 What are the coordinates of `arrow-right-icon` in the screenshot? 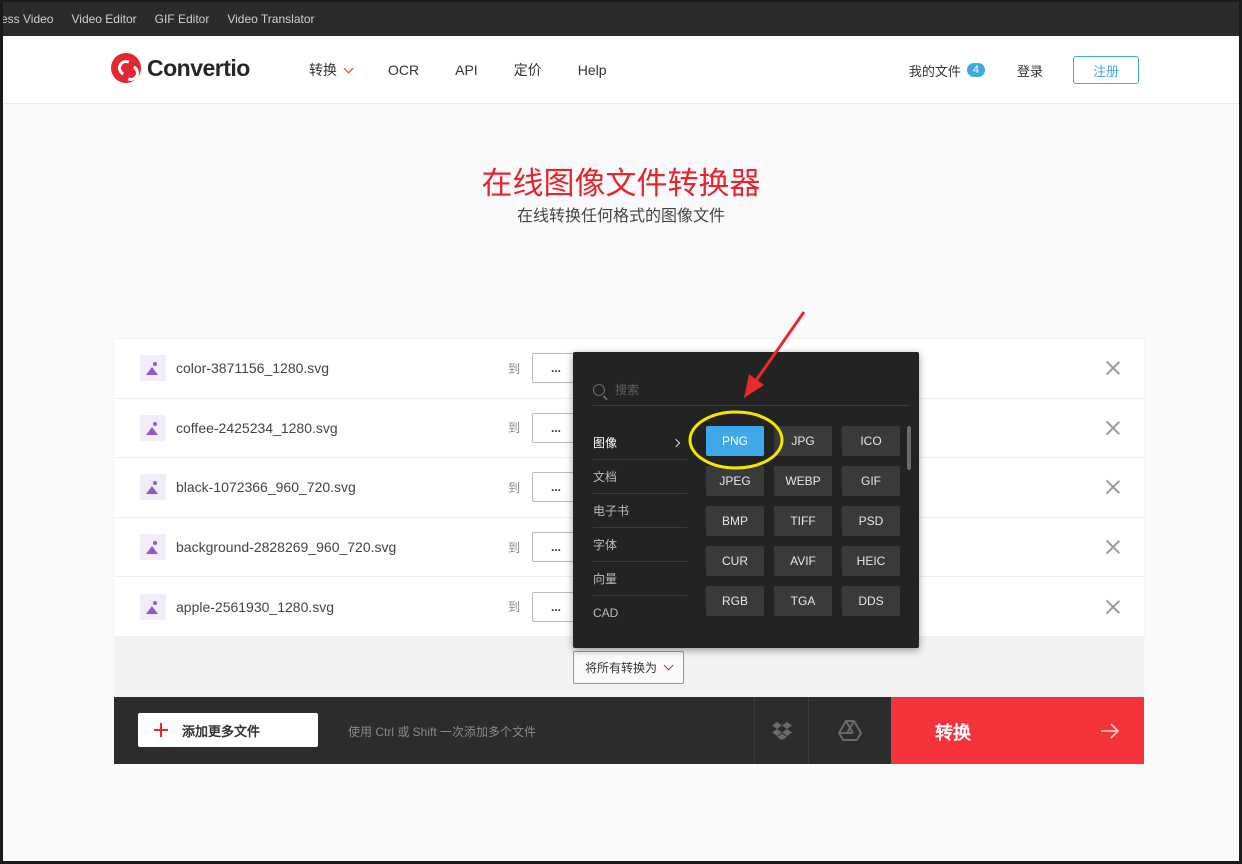 It's located at (1110, 731).